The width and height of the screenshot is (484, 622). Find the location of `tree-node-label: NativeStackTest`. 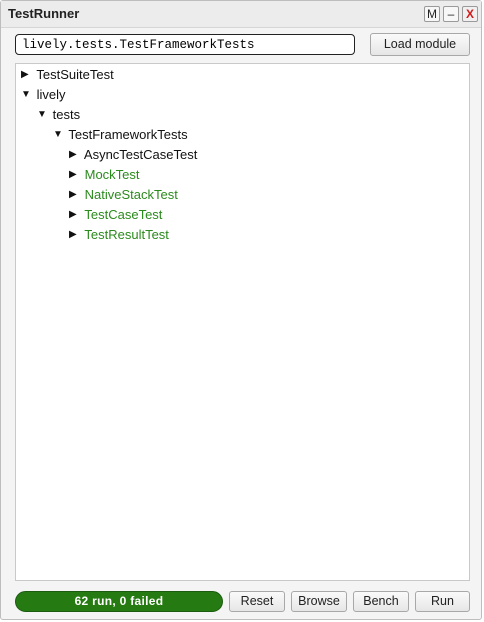

tree-node-label: NativeStackTest is located at coordinates (131, 194).